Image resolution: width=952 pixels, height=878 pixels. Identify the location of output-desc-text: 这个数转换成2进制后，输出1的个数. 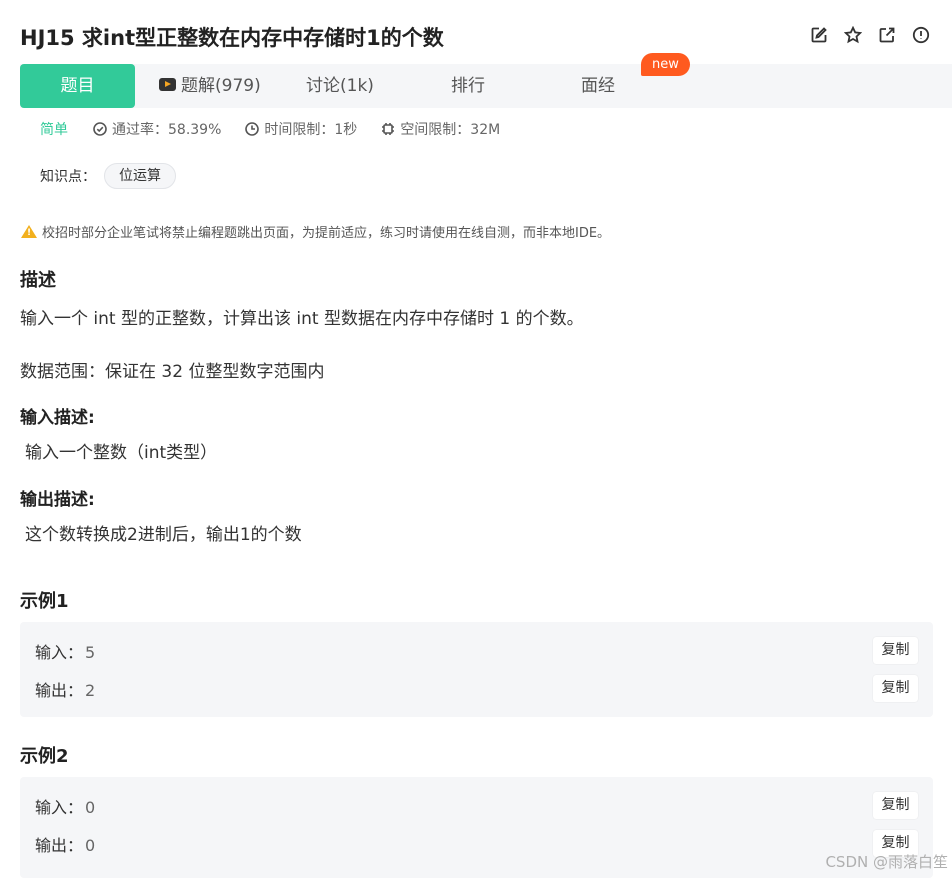
(163, 535).